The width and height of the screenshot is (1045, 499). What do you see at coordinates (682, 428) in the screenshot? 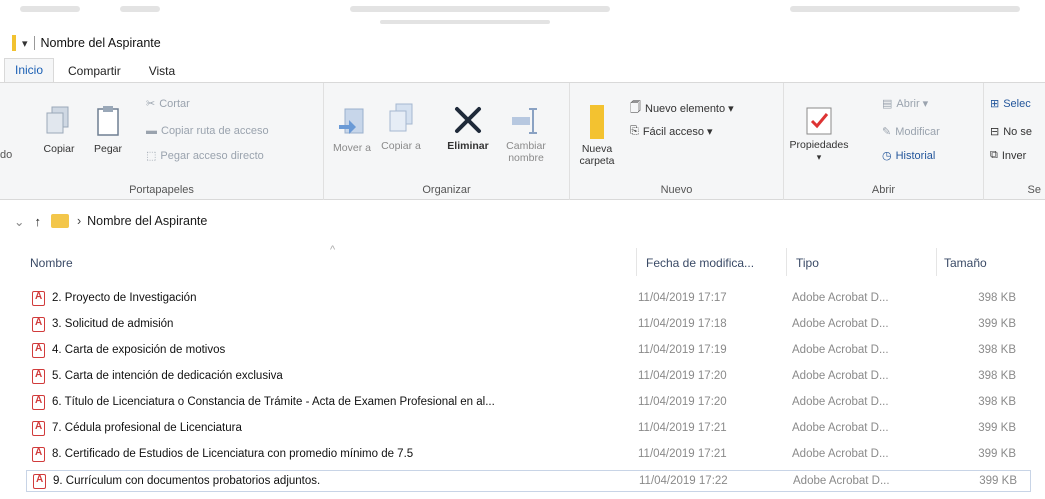
I see `file-date: 11/04/2019 17:21` at bounding box center [682, 428].